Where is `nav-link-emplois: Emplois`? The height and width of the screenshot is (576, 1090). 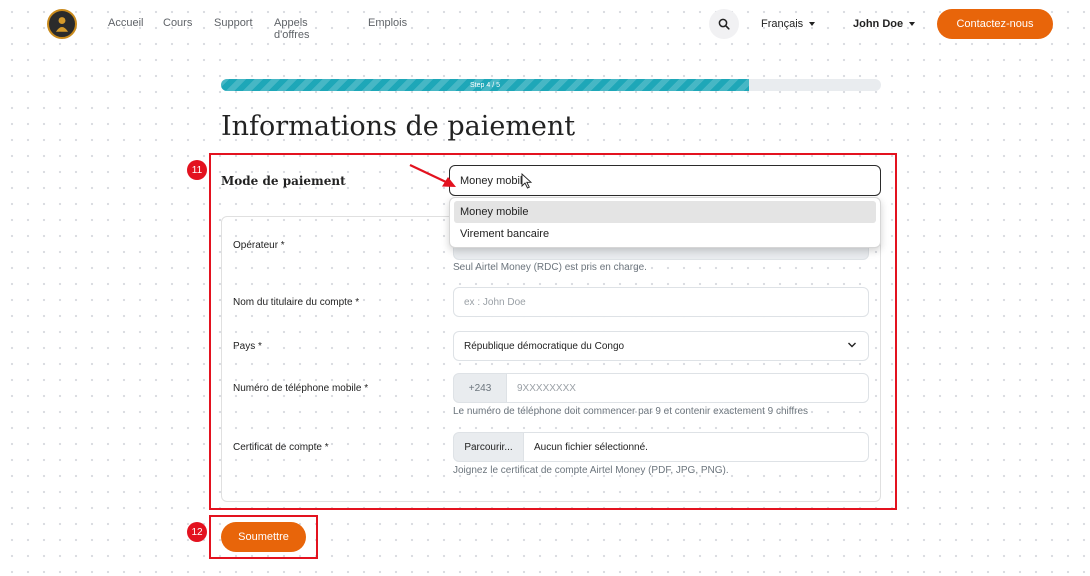
nav-link-emplois: Emplois is located at coordinates (387, 23).